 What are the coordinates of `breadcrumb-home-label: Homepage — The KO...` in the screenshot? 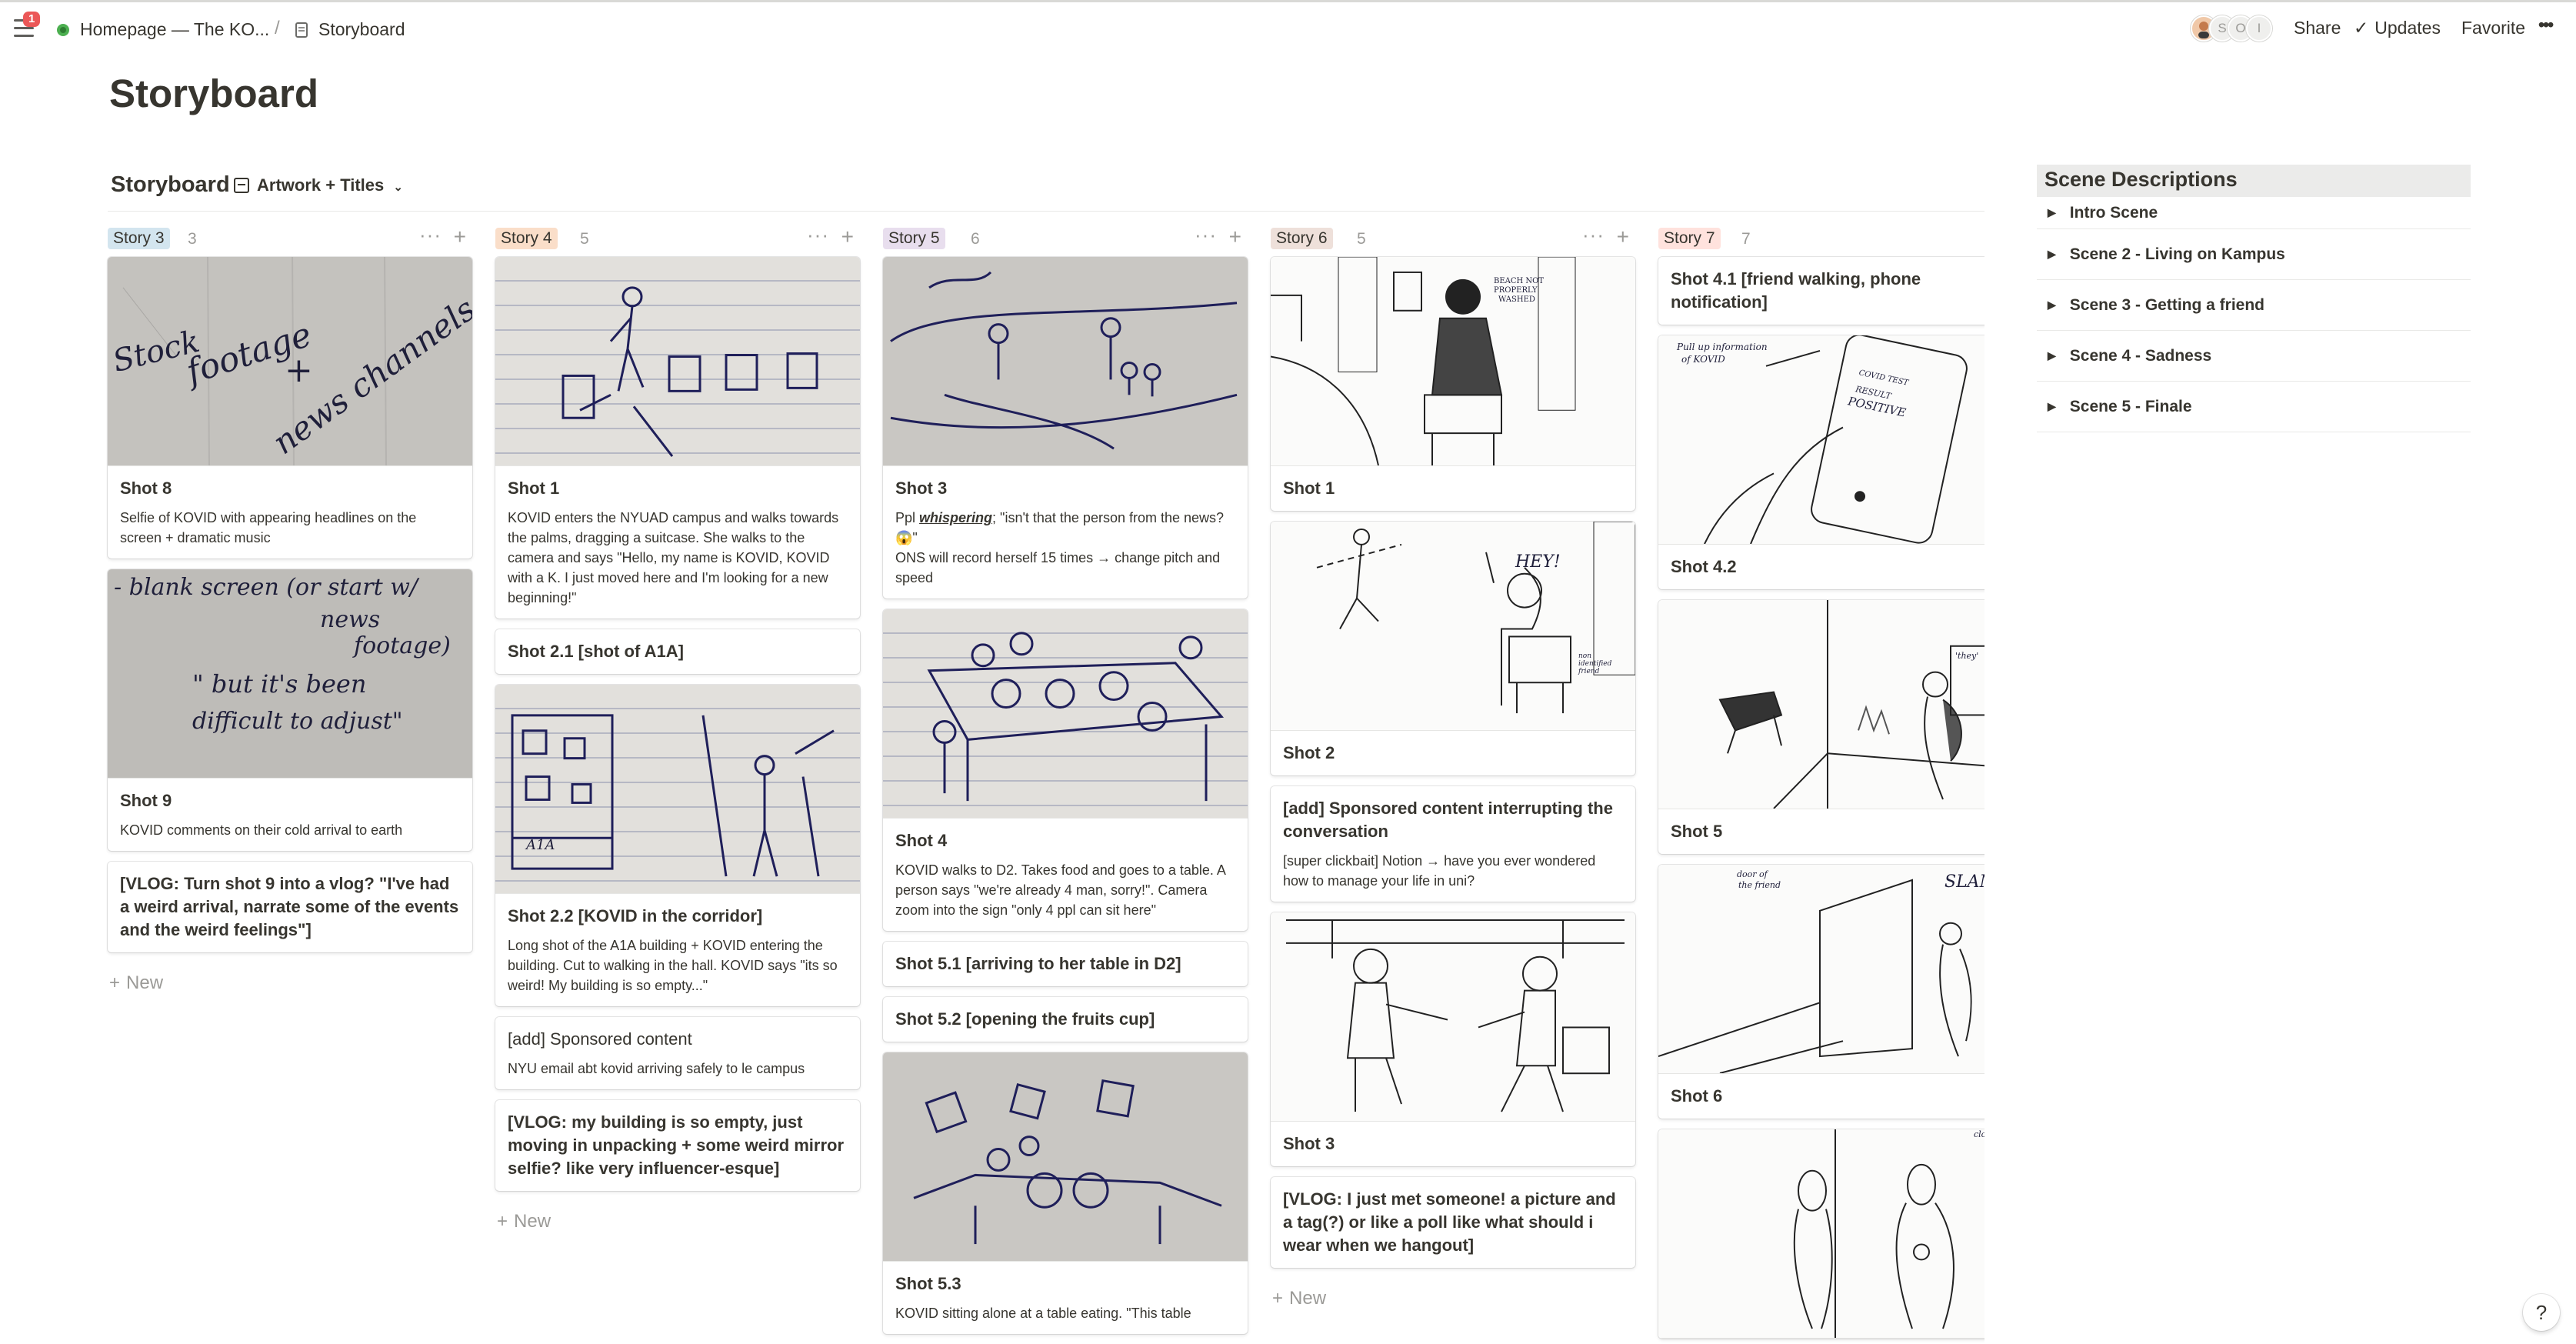 It's located at (175, 29).